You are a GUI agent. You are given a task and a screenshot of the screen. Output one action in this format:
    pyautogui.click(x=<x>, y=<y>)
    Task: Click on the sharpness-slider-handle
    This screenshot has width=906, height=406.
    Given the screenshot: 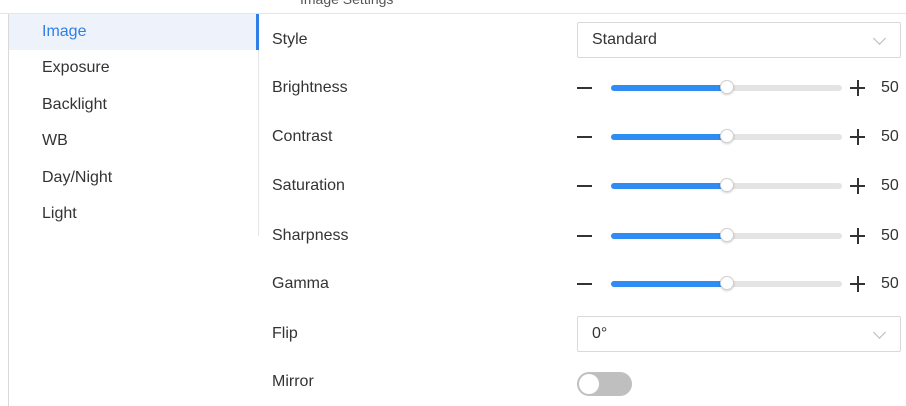 What is the action you would take?
    pyautogui.click(x=726, y=235)
    